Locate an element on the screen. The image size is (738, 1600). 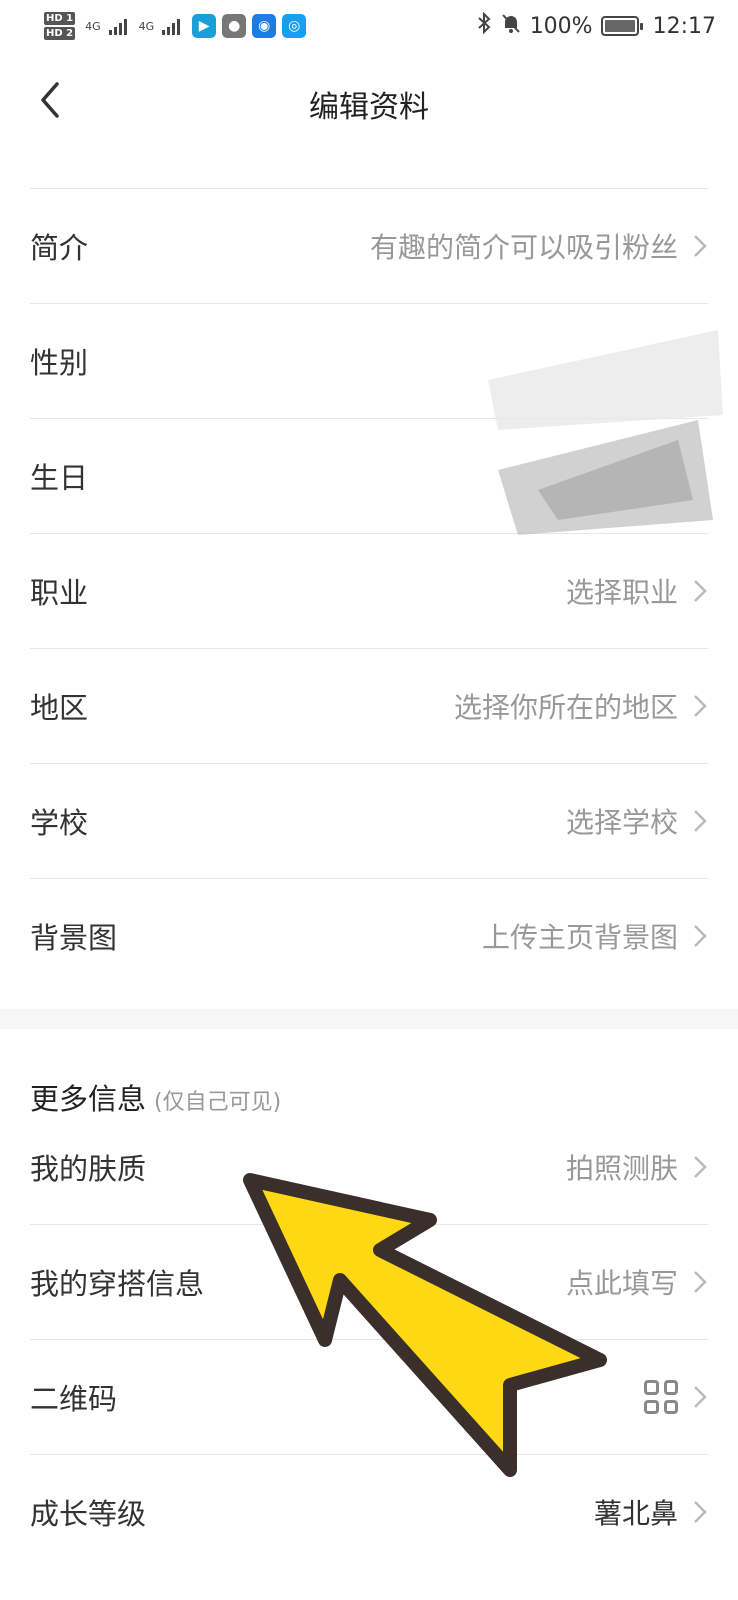
top-nav-bar: 编辑资料 is located at coordinates (369, 100).